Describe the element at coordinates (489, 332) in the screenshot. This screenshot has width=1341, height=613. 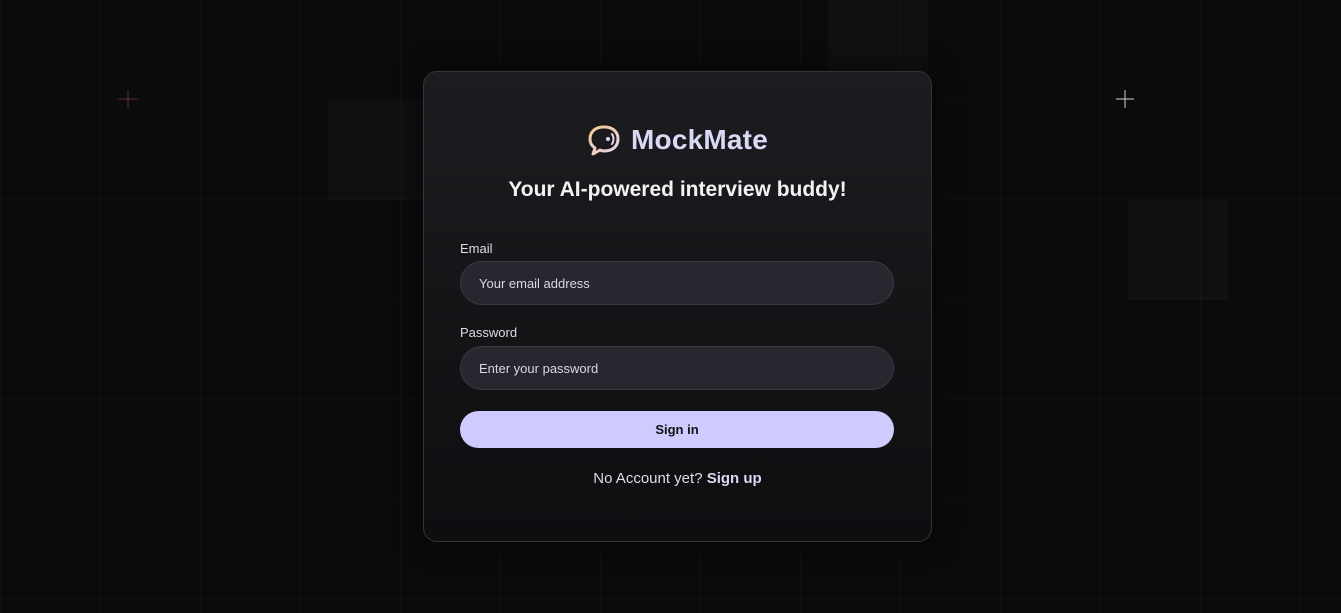
I see `password-label: Password` at that location.